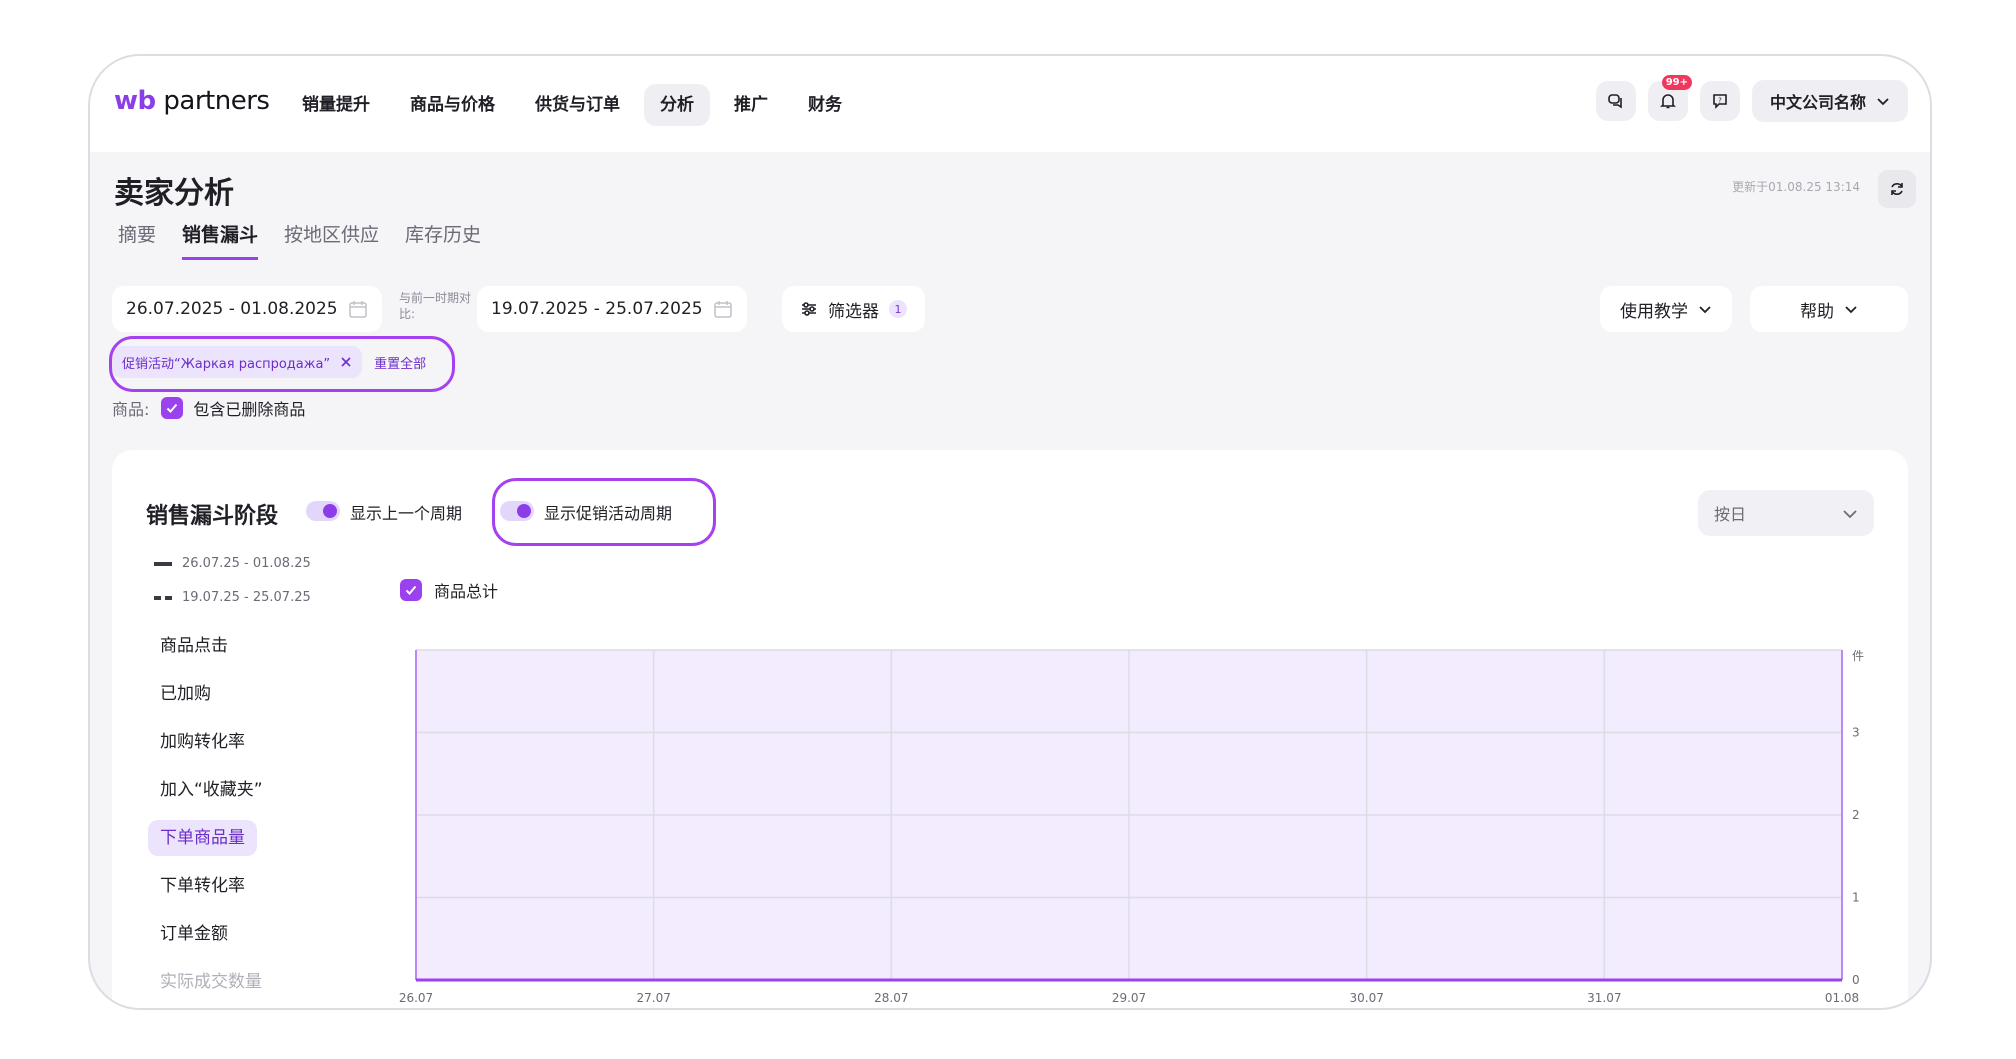 Image resolution: width=2016 pixels, height=1059 pixels. What do you see at coordinates (220, 240) in the screenshot?
I see `tab-sales-funnel: 销售漏斗` at bounding box center [220, 240].